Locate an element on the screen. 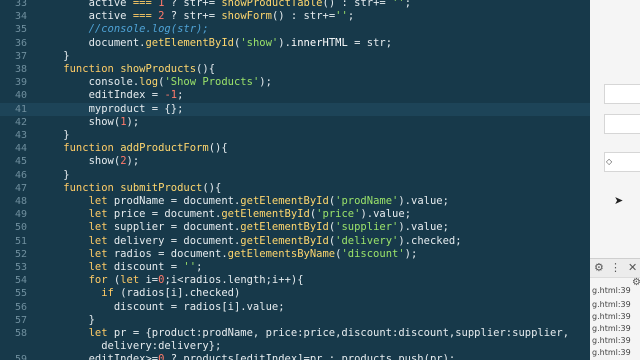 The image size is (640, 360). more-icon: ⋮ is located at coordinates (615, 267).